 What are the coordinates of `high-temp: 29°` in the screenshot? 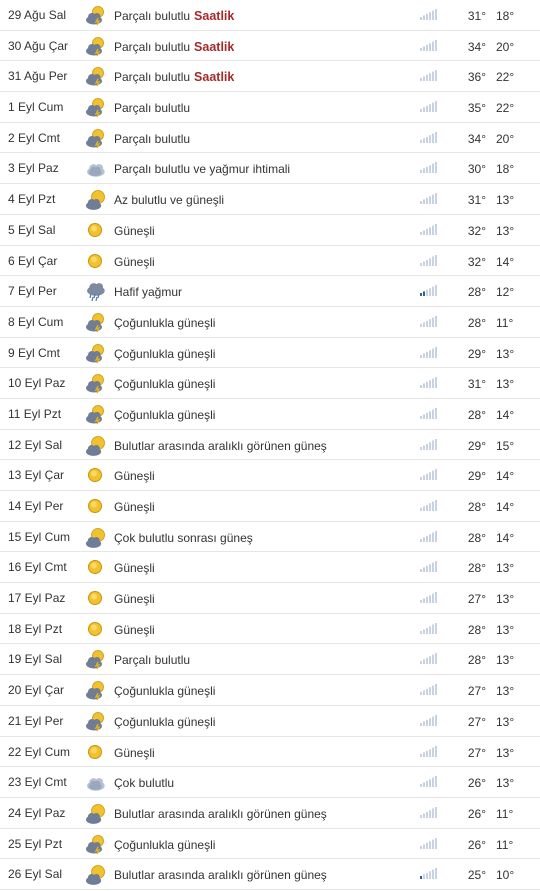 It's located at (476, 476).